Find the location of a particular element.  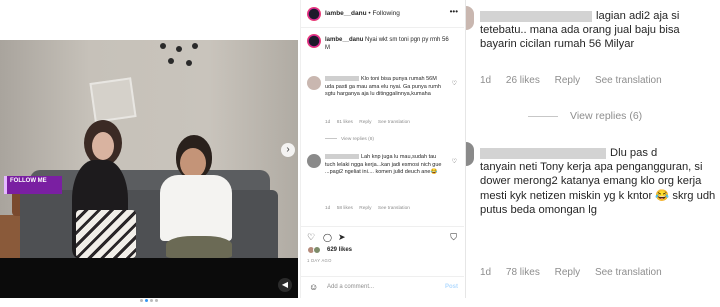

comment-likes: 81 likes is located at coordinates (345, 122).